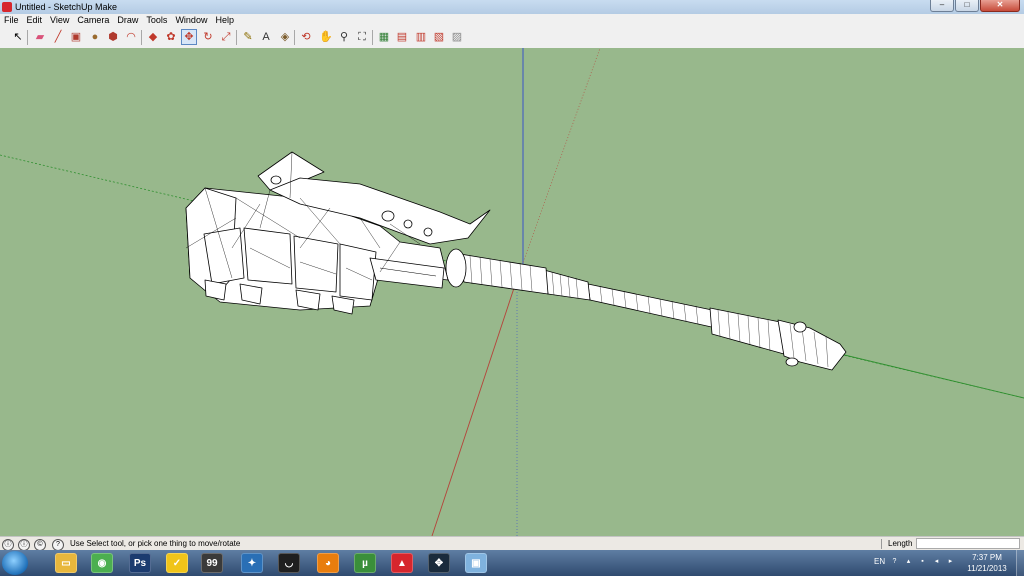  I want to click on show-desktop-button, so click(1020, 563).